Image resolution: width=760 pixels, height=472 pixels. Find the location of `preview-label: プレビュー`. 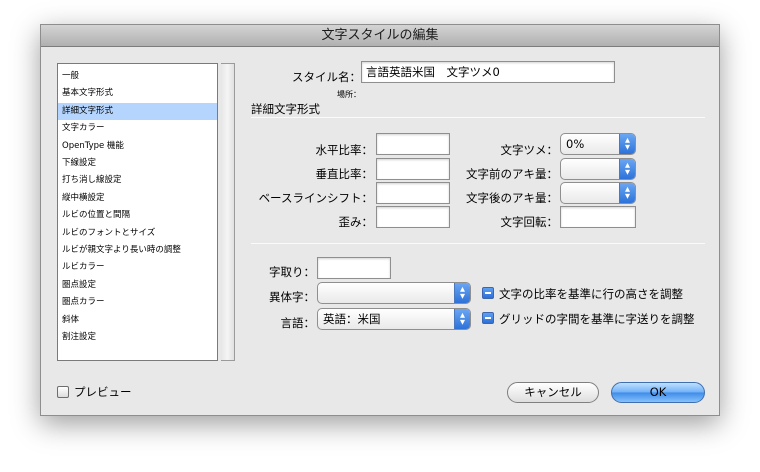

preview-label: プレビュー is located at coordinates (103, 392).